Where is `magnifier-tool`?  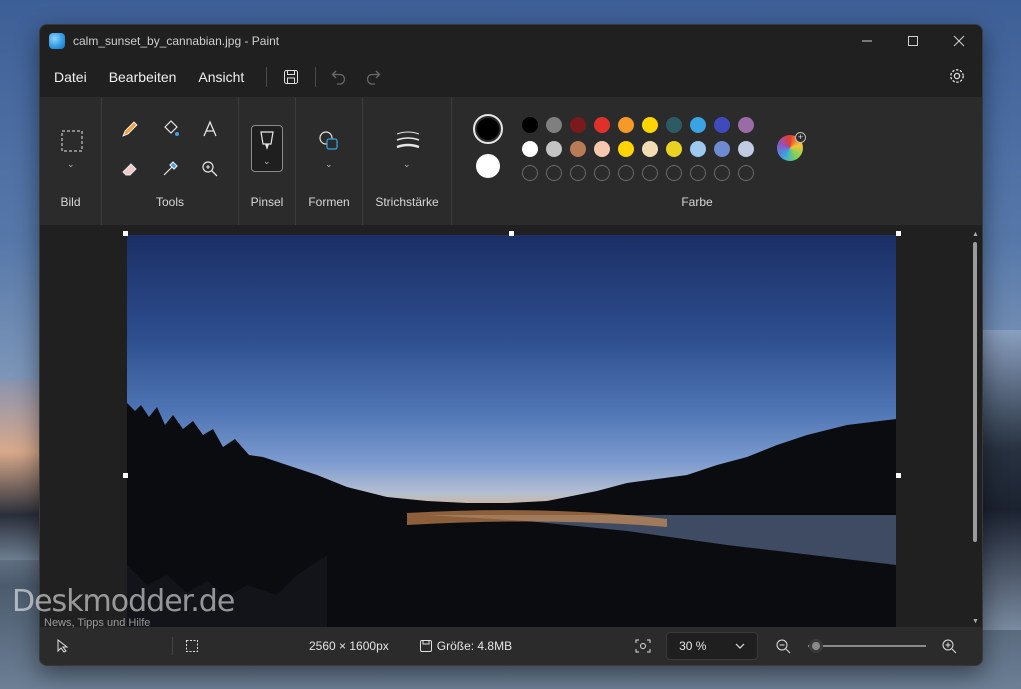
magnifier-tool is located at coordinates (210, 169).